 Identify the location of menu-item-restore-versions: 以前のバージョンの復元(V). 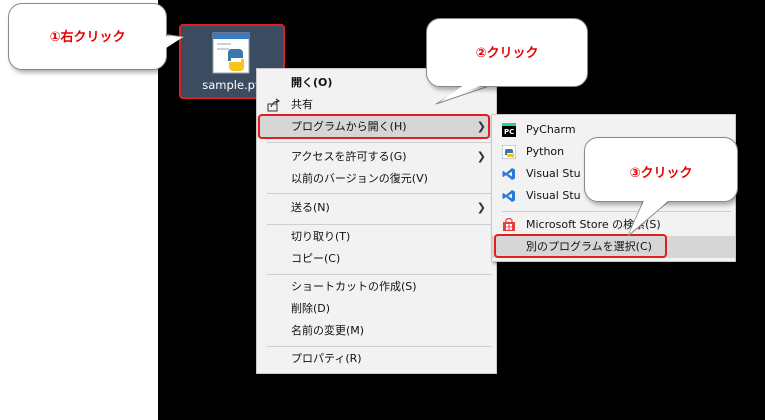
(376, 179).